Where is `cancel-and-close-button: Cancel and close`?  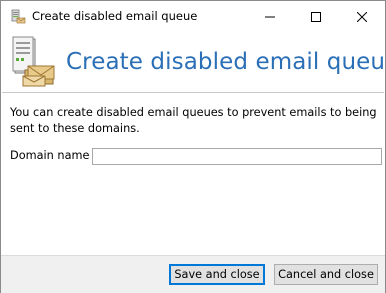
cancel-and-close-button: Cancel and close is located at coordinates (326, 274).